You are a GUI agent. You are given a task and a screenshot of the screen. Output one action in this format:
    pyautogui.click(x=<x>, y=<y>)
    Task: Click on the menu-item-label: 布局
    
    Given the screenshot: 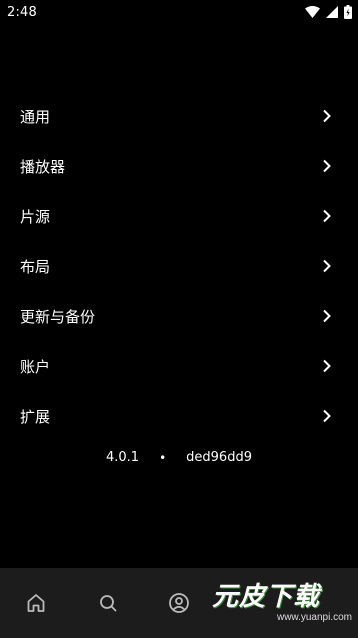 What is the action you would take?
    pyautogui.click(x=35, y=266)
    